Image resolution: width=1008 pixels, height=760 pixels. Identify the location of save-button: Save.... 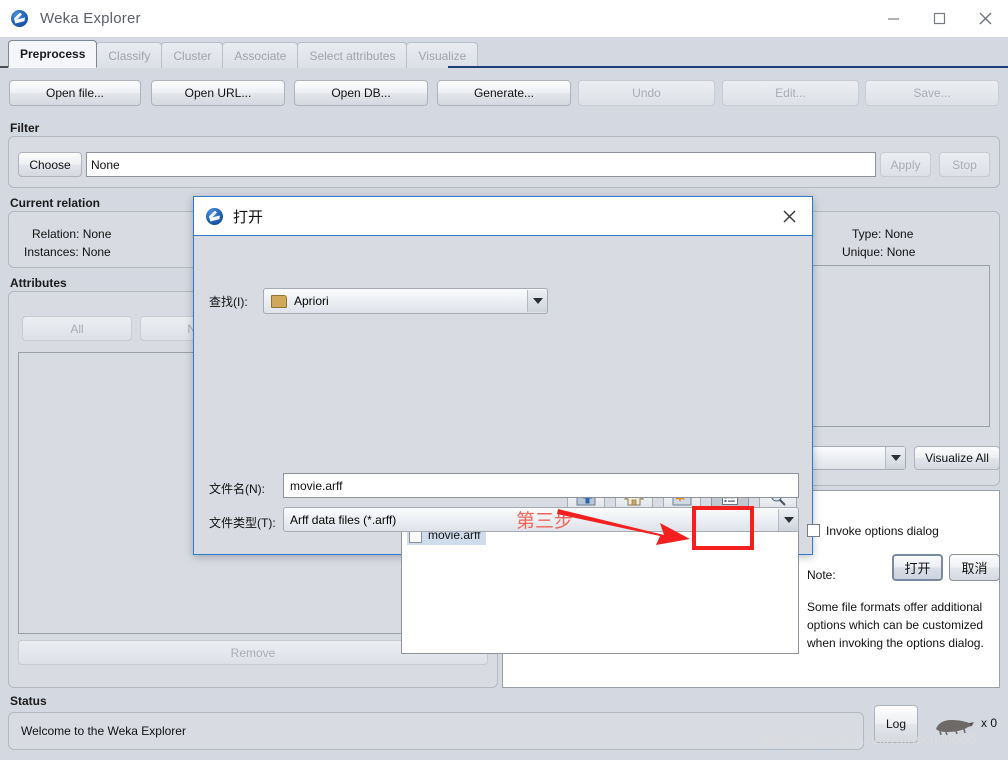
(932, 93).